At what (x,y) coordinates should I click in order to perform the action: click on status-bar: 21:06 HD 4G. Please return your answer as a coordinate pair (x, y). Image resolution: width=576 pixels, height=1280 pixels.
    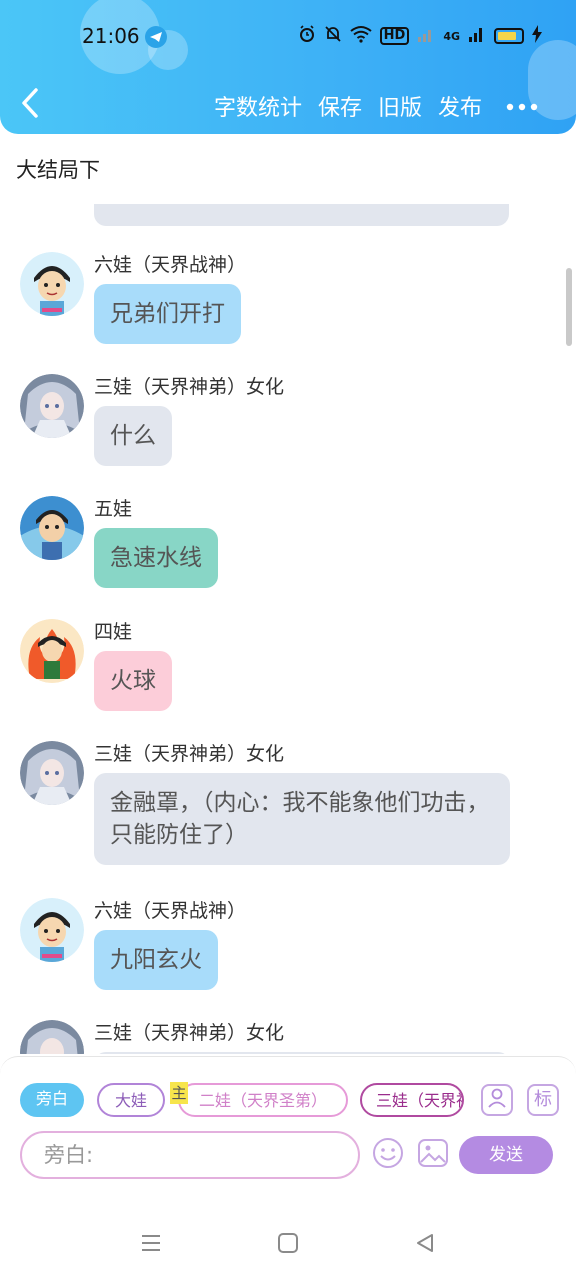
    Looking at the image, I should click on (288, 37).